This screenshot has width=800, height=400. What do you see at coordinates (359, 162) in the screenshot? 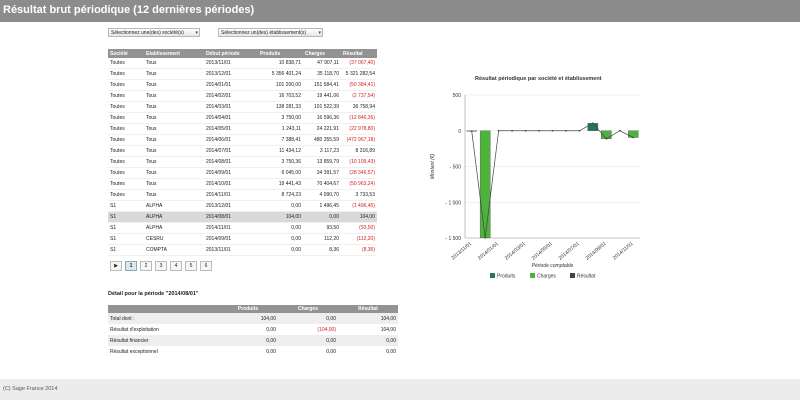
I see `cell-resultat: (10 109,43)` at bounding box center [359, 162].